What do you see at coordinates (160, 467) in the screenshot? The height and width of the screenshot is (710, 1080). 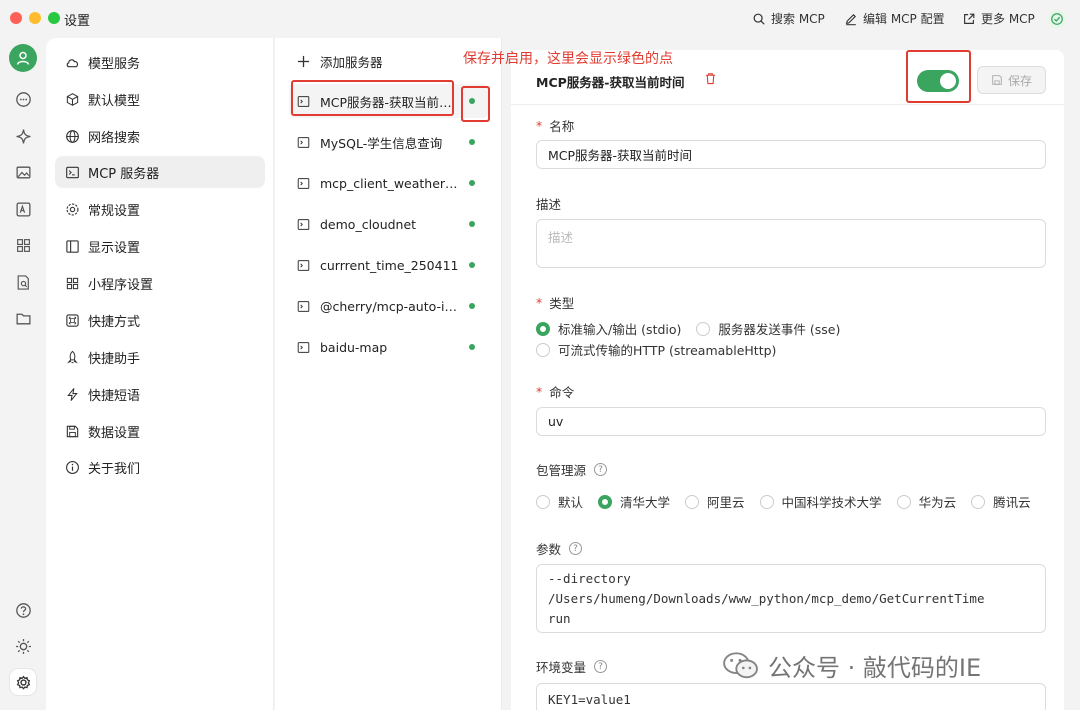 I see `menu-item-about-us: 关于我们` at bounding box center [160, 467].